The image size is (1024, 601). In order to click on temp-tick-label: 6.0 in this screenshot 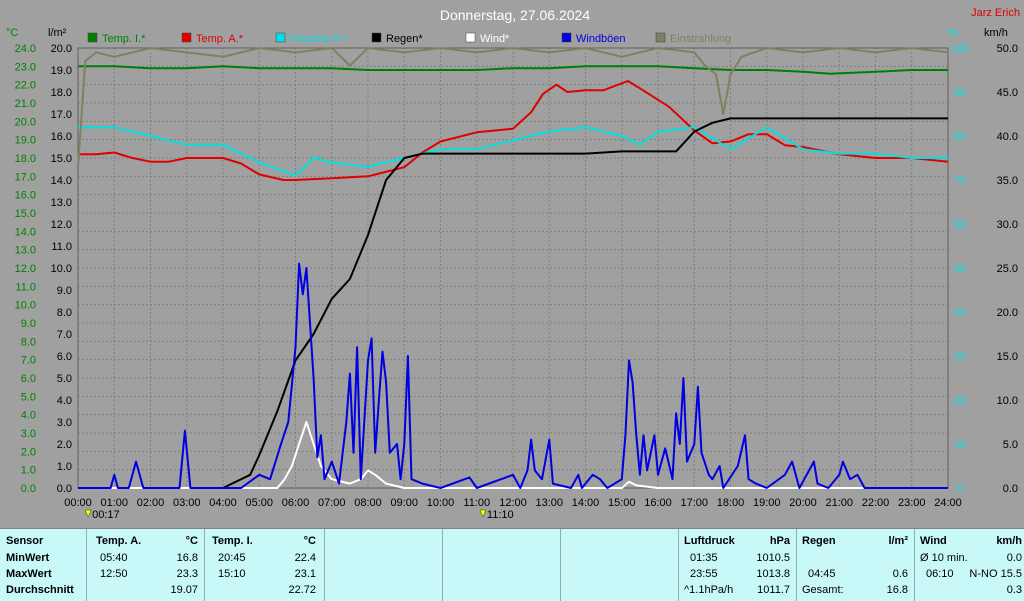, I will do `click(28, 379)`.